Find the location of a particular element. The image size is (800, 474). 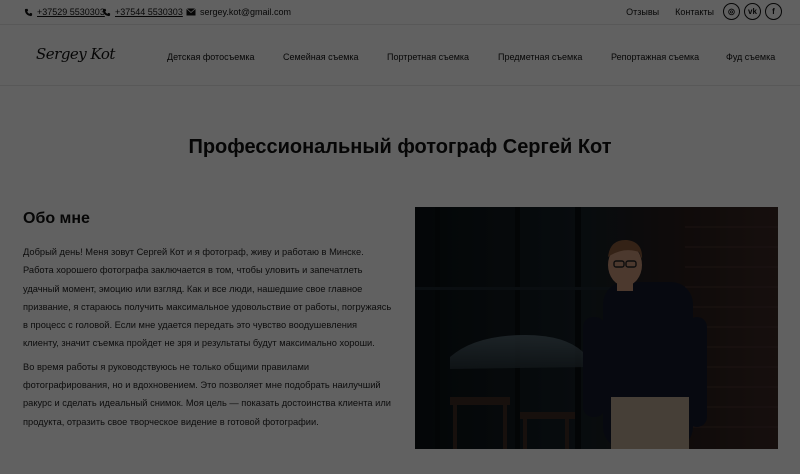

phone-link-1: +37529 5530303 is located at coordinates (64, 12).